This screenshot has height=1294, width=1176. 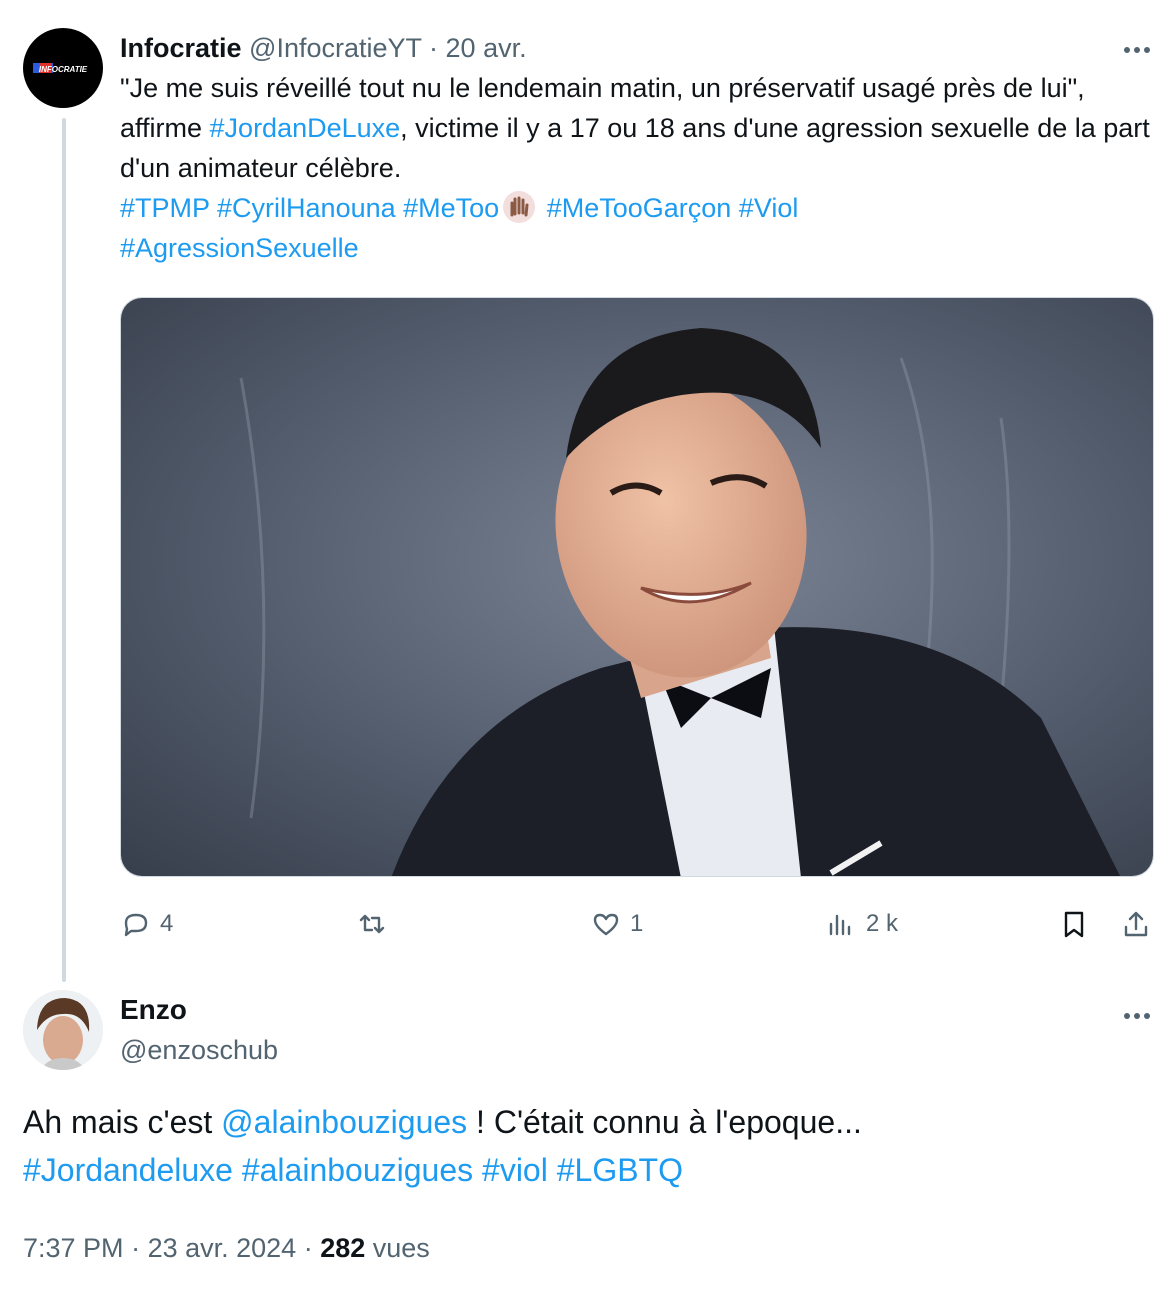 I want to click on hashtags-line2: #AgressionSexuelle, so click(x=239, y=248).